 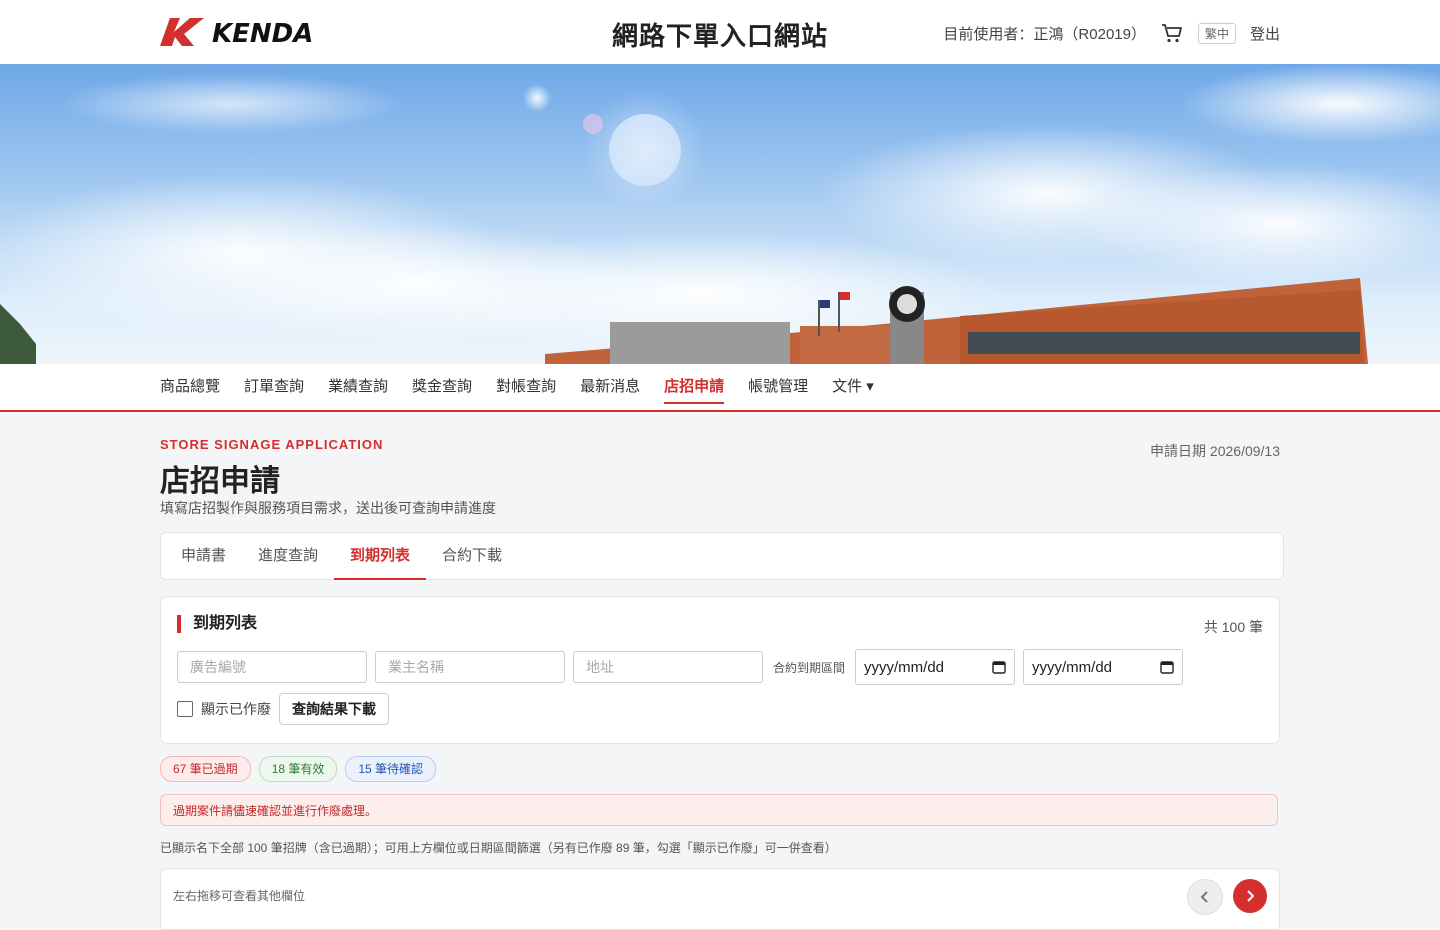 What do you see at coordinates (1072, 667) in the screenshot?
I see `date-to-value: yyyy/mm/dd` at bounding box center [1072, 667].